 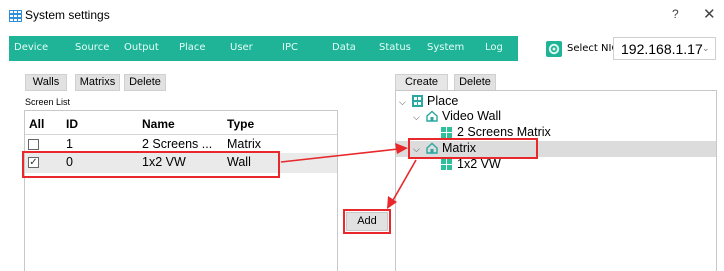 I want to click on tree-label: 1x2 VW, so click(x=479, y=164).